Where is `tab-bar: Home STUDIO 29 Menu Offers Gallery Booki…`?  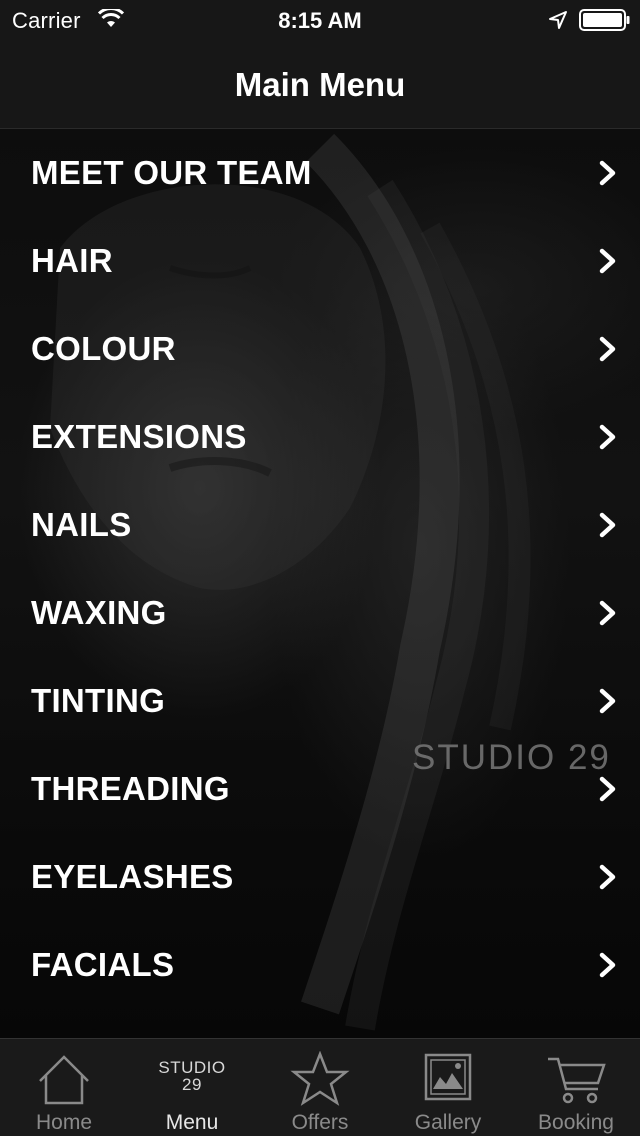
tab-bar: Home STUDIO 29 Menu Offers Gallery Booki… is located at coordinates (320, 1087).